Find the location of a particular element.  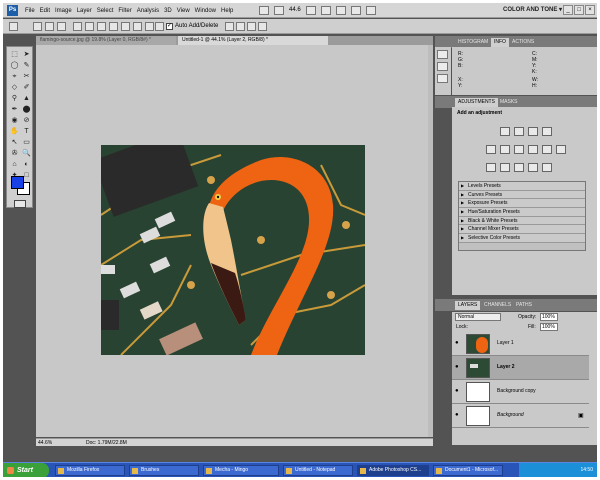

zoom-level-readout: 44.6% is located at coordinates (45, 443).